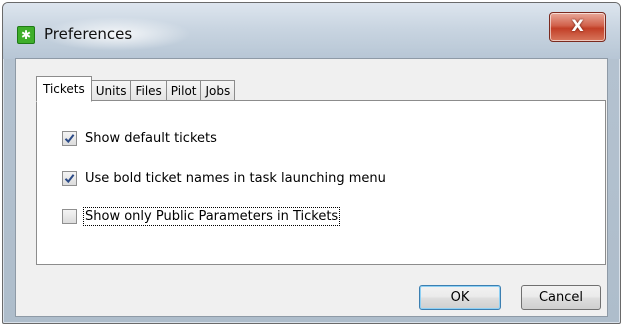  I want to click on option-public-parameters: Show only Public Parameters in Tickets, so click(201, 216).